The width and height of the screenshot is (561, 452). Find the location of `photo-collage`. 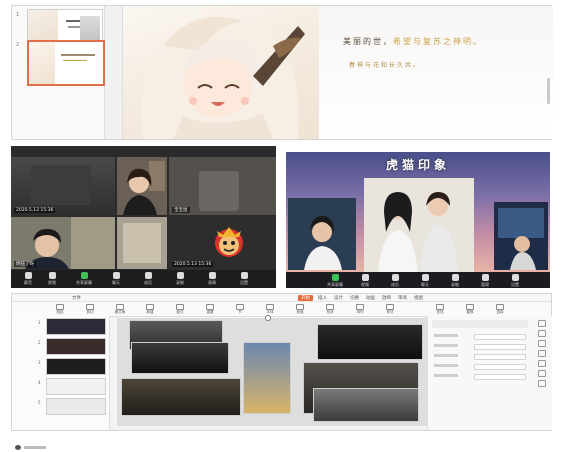

photo-collage is located at coordinates (418, 225).